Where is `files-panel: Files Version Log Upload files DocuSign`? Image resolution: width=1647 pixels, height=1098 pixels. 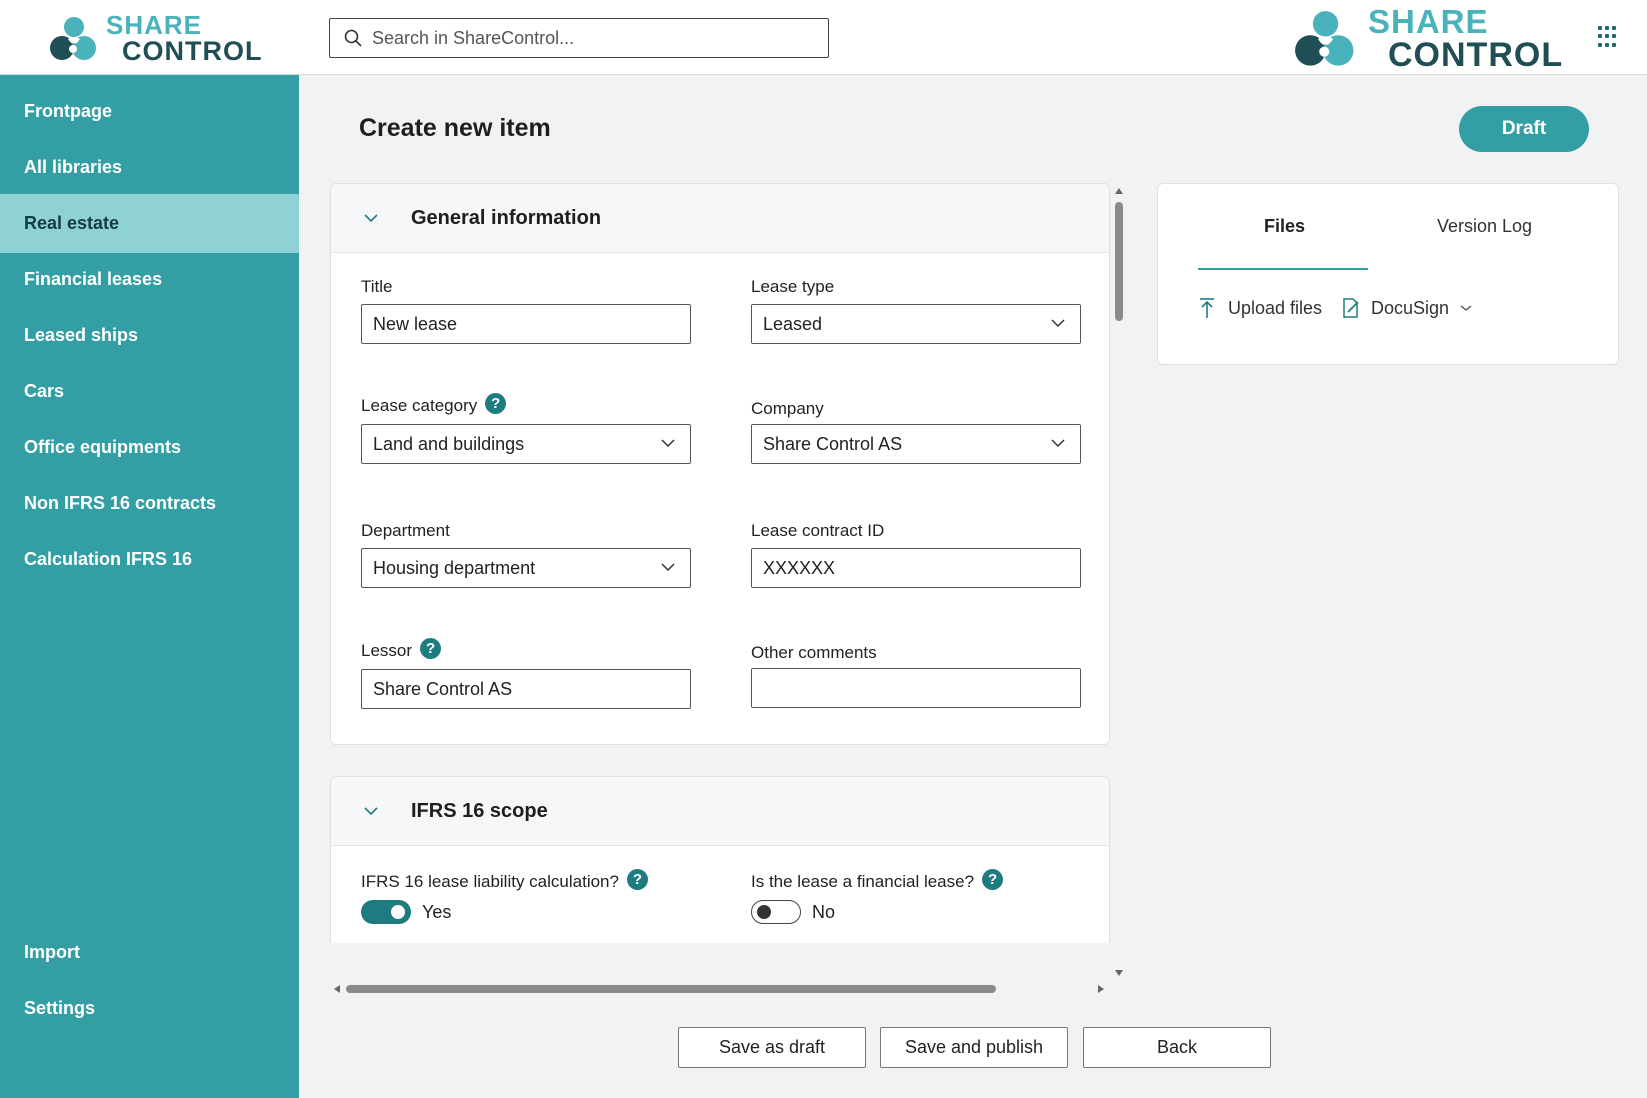
files-panel: Files Version Log Upload files DocuSign is located at coordinates (1388, 274).